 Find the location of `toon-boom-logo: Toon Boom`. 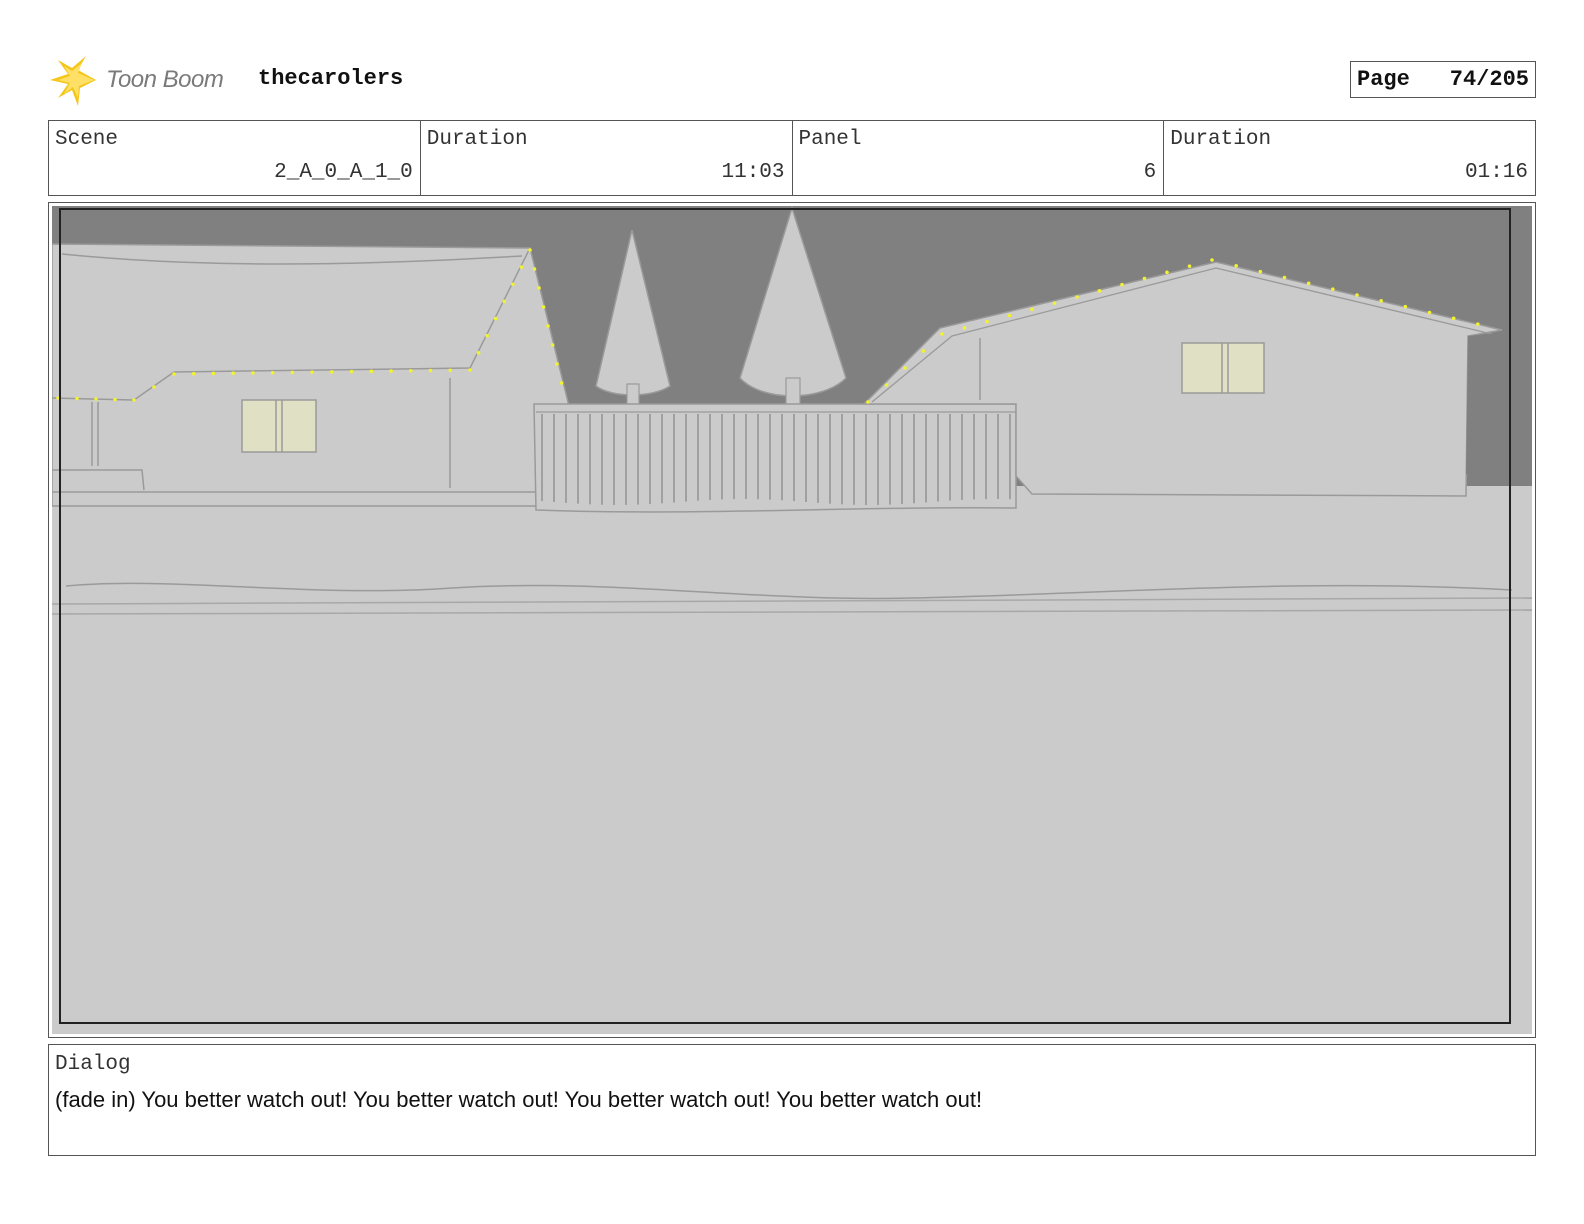

toon-boom-logo: Toon Boom is located at coordinates (148, 81).